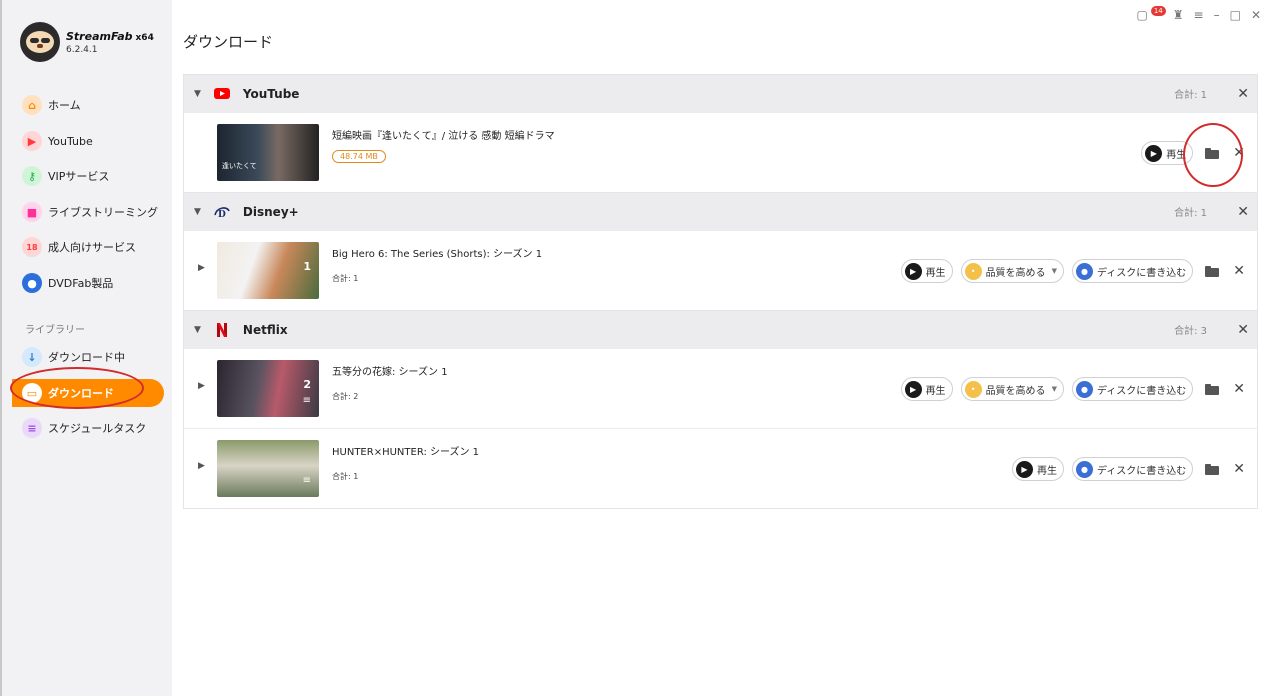 The width and height of the screenshot is (1269, 696). I want to click on row-actions: ▶ 再生 ✕, so click(1193, 153).